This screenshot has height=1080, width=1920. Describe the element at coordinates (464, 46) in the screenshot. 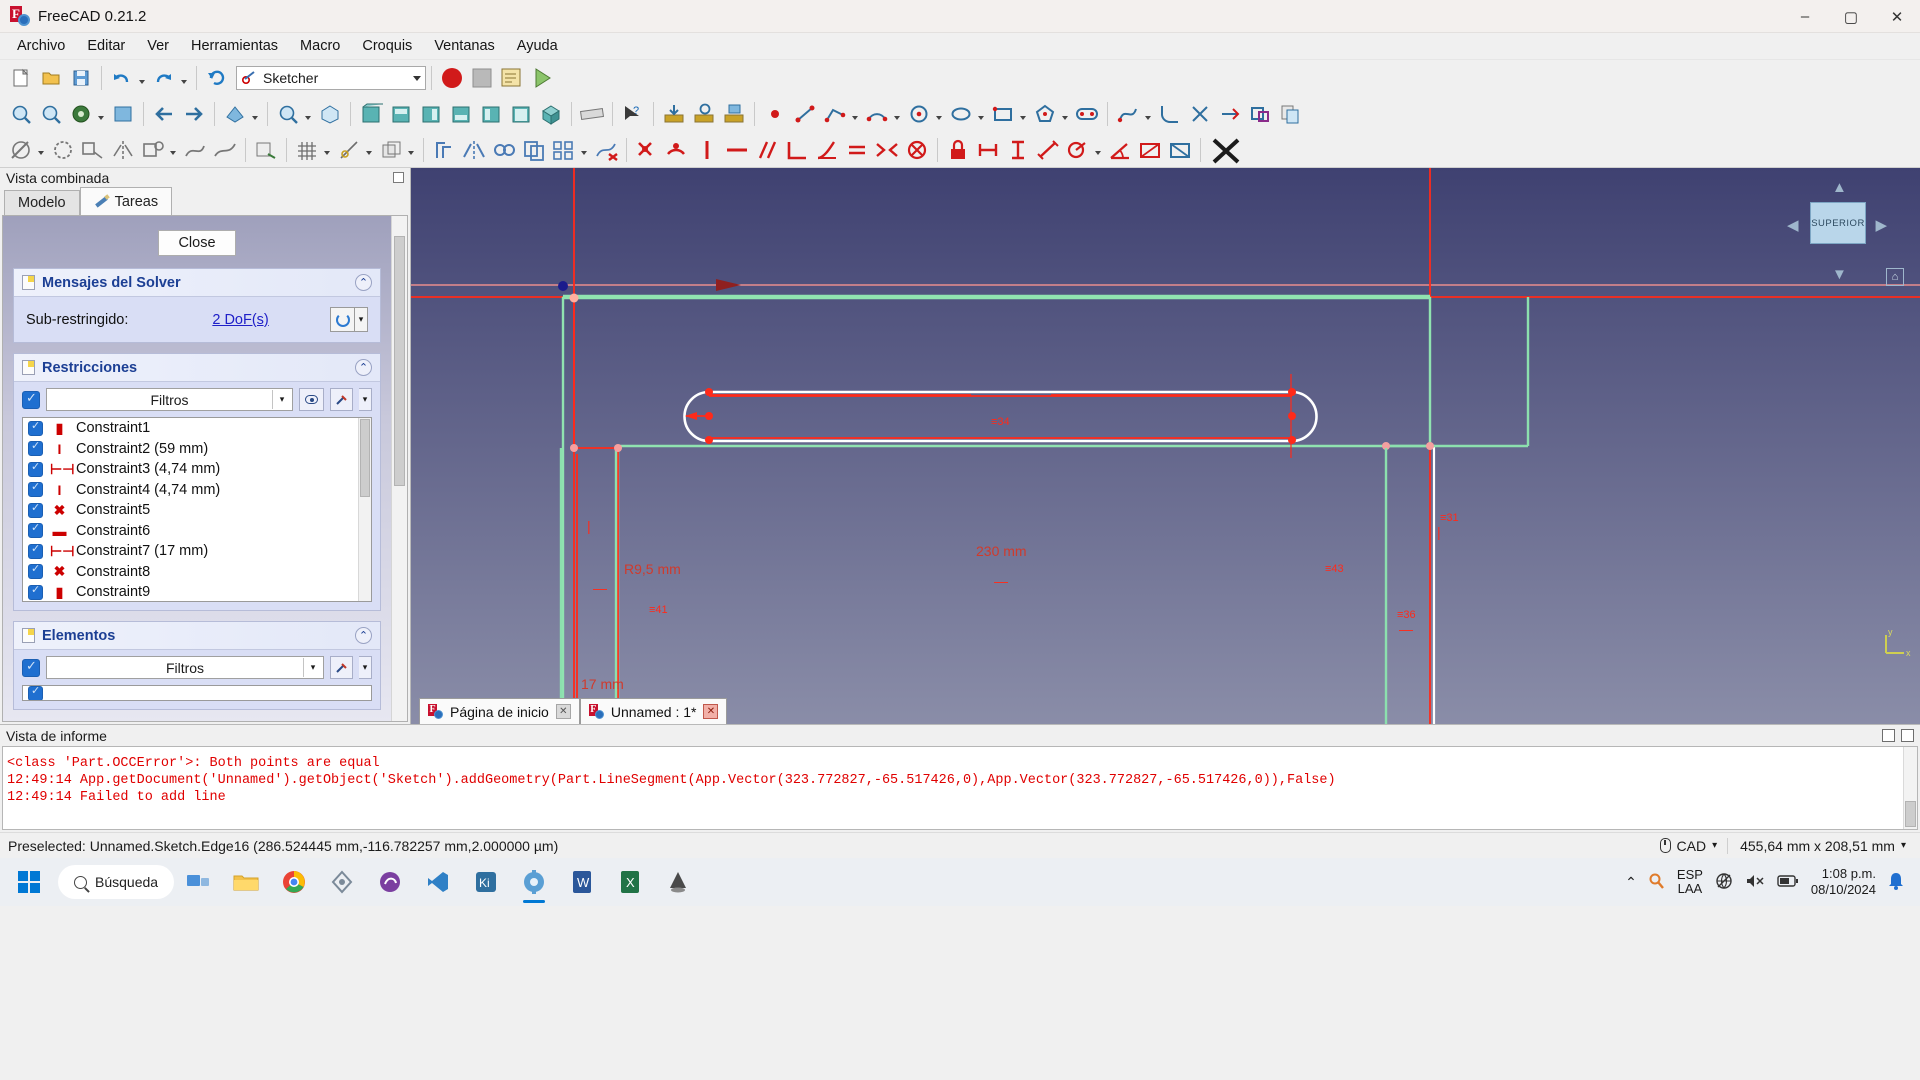

I see `menu-ventanas: Ventanas` at that location.